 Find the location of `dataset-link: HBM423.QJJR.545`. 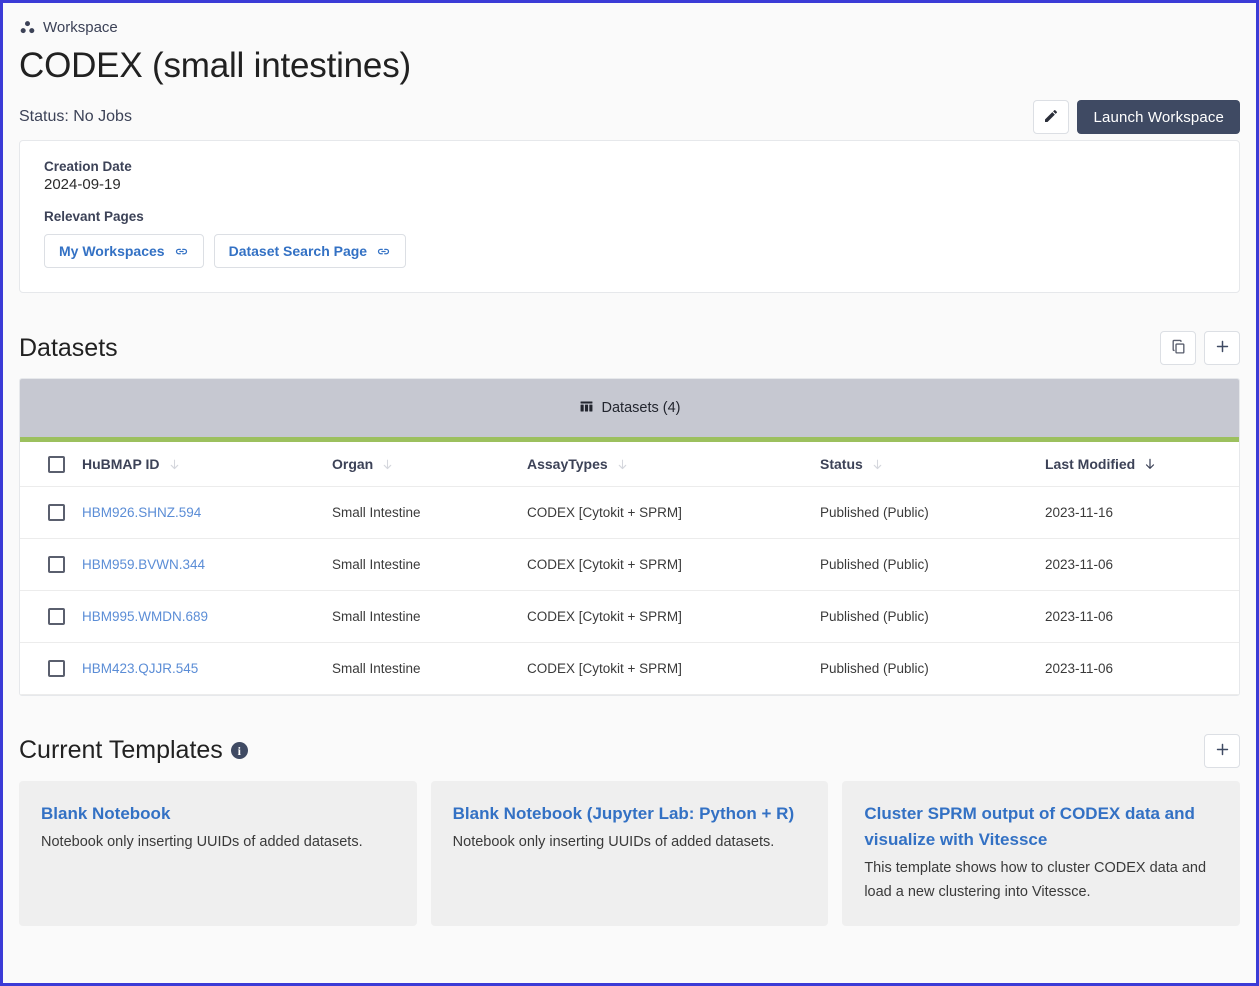

dataset-link: HBM423.QJJR.545 is located at coordinates (140, 668).